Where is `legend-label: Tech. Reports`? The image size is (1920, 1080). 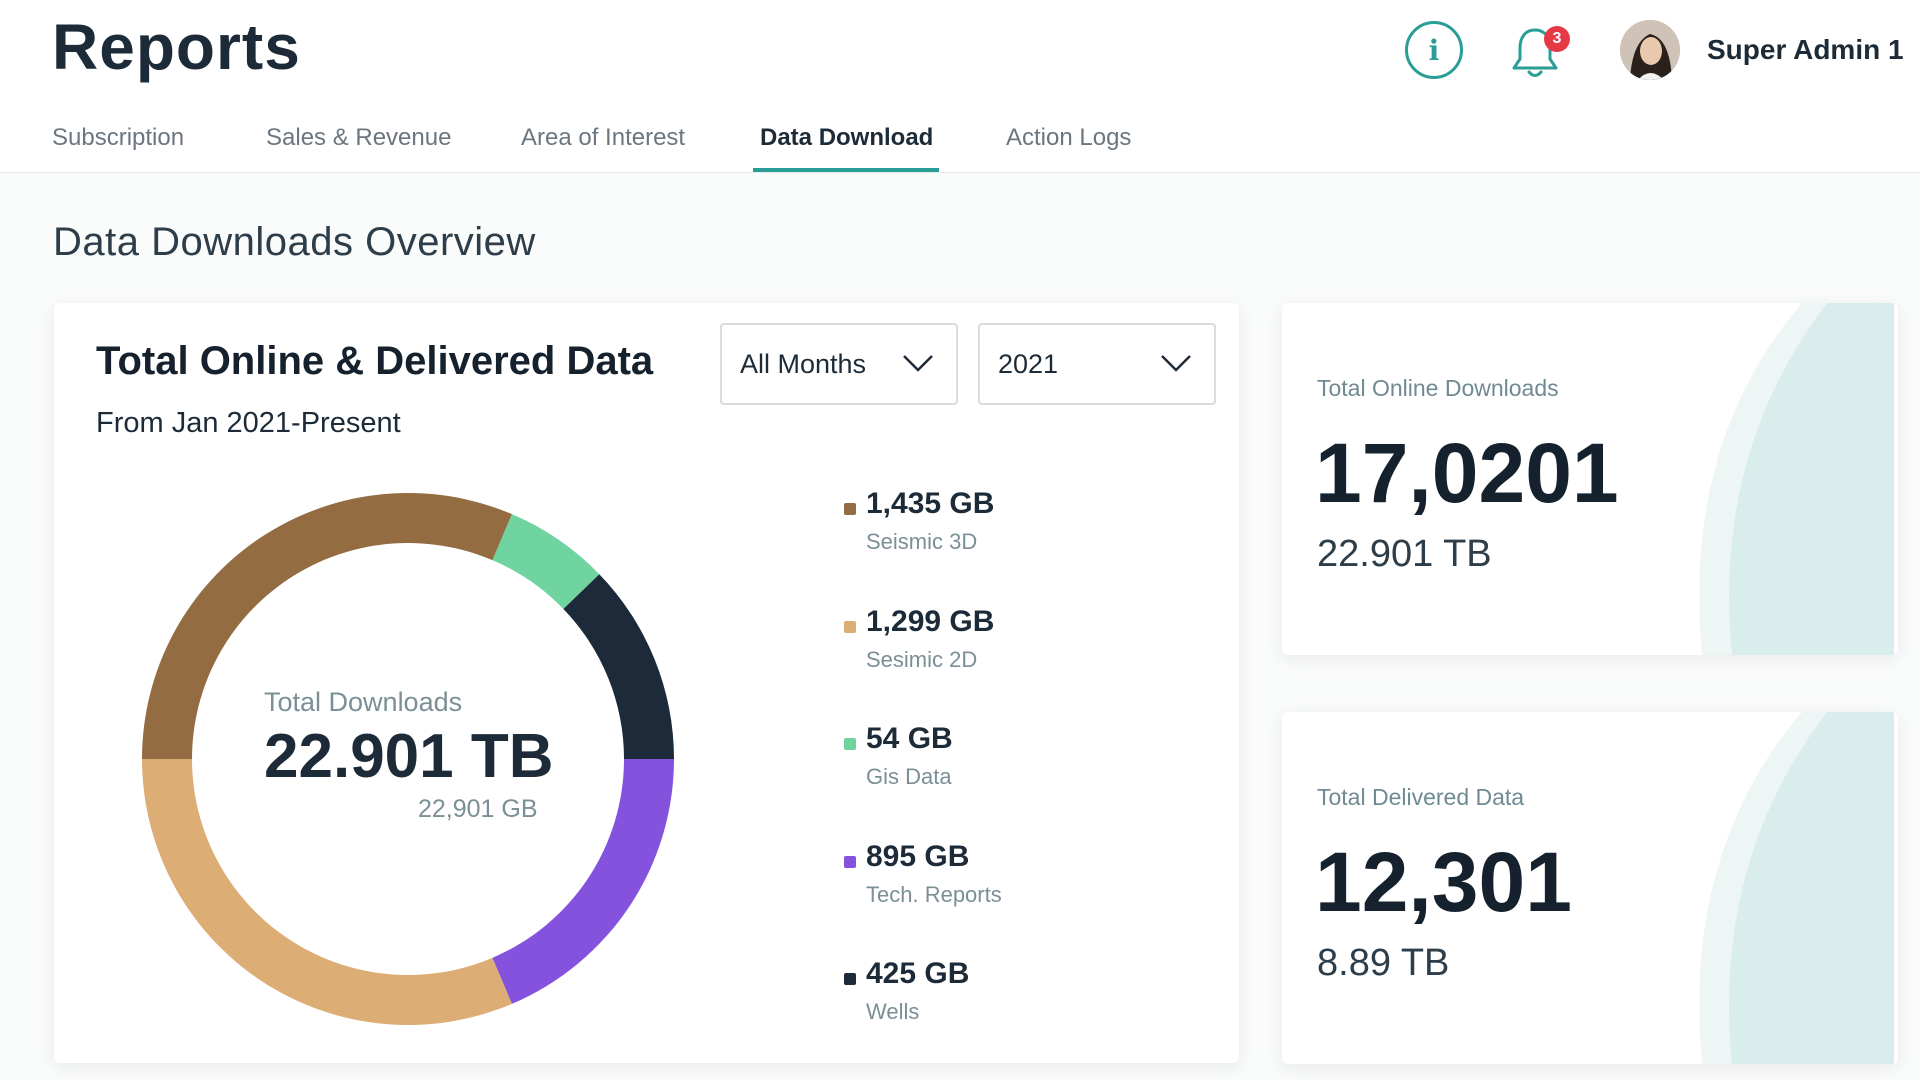
legend-label: Tech. Reports is located at coordinates (934, 894).